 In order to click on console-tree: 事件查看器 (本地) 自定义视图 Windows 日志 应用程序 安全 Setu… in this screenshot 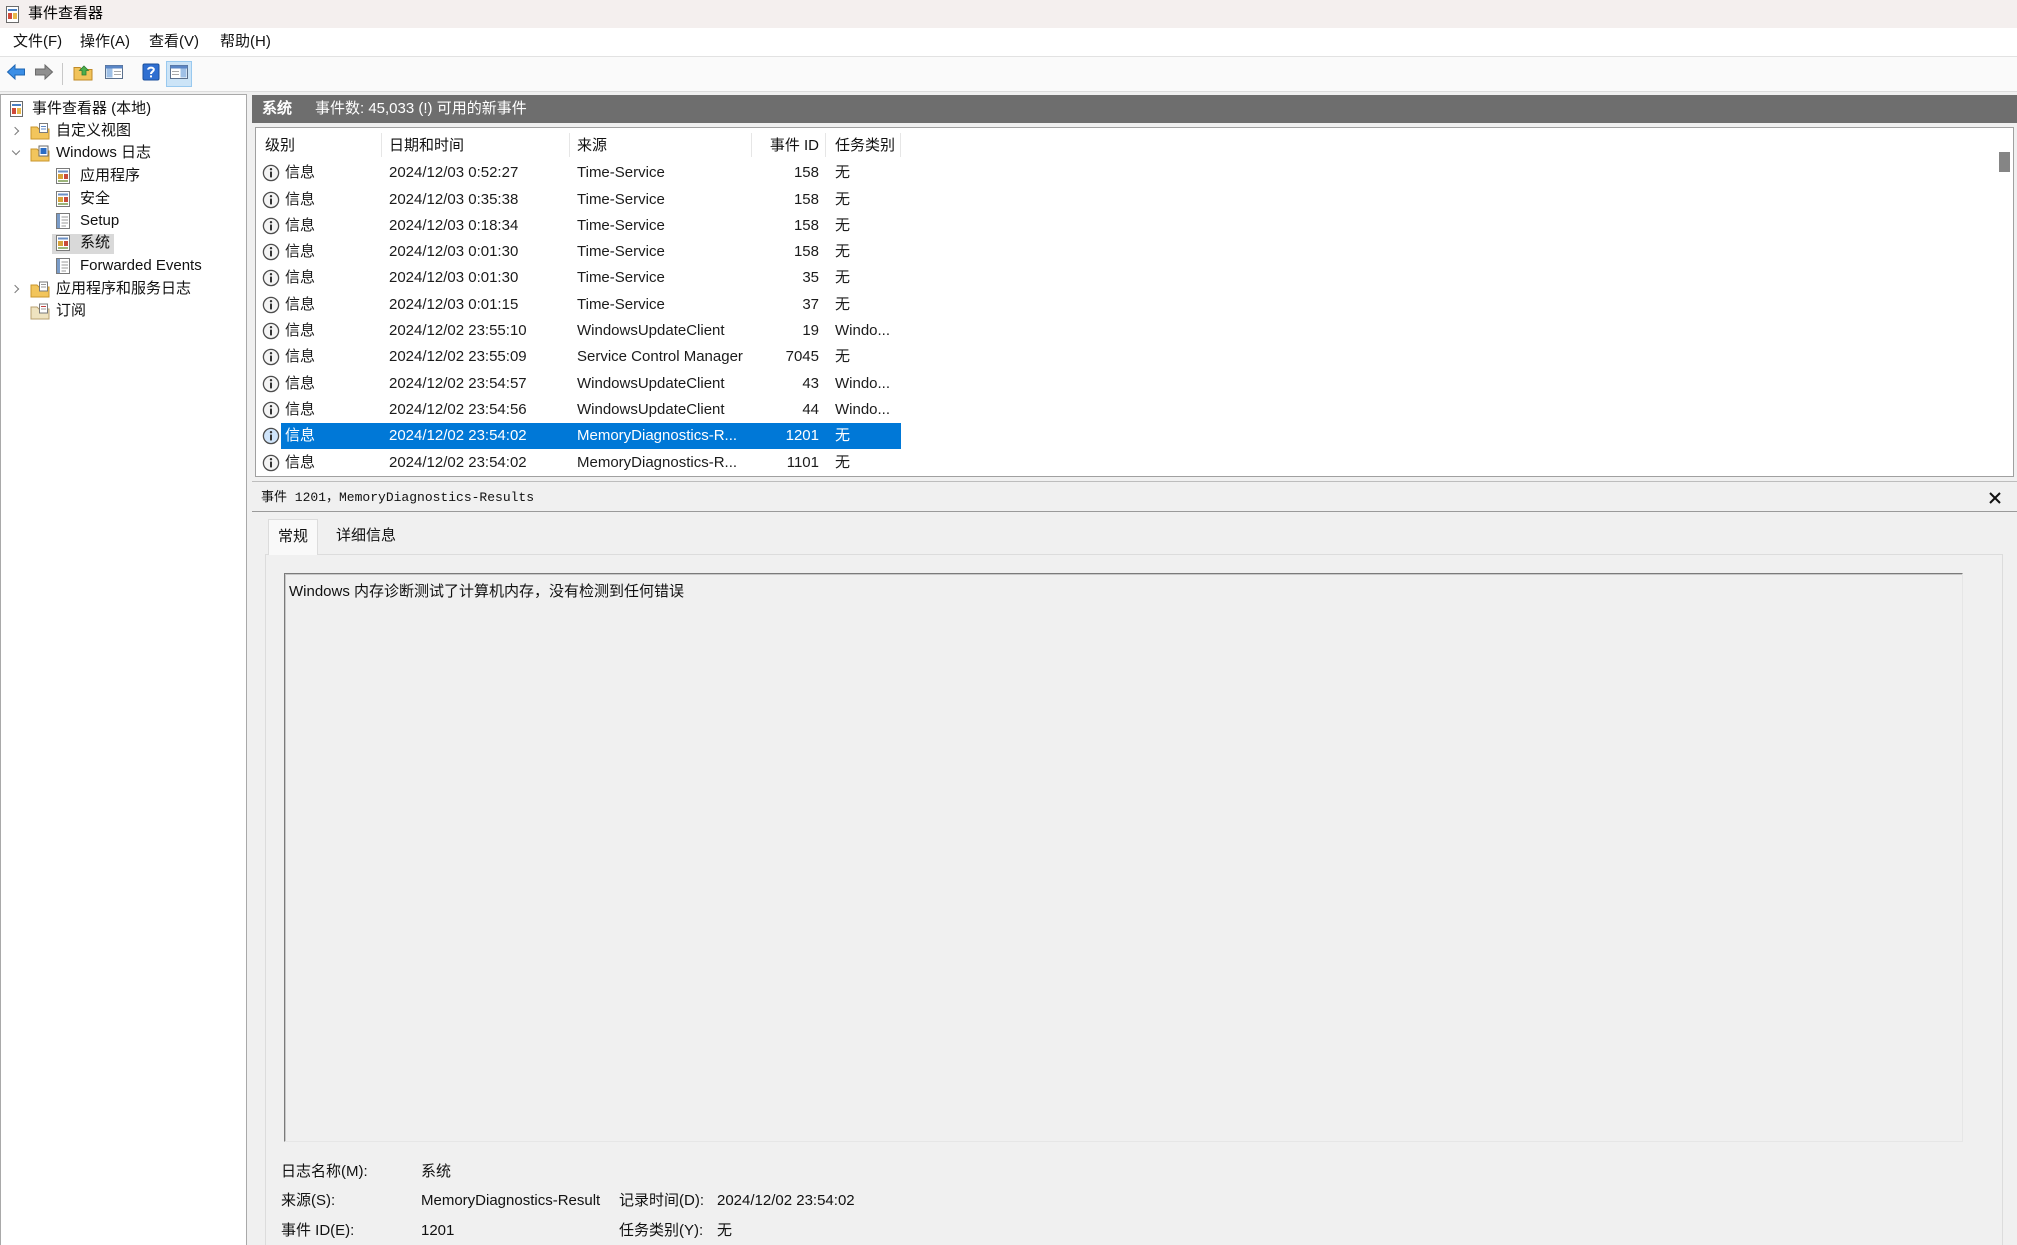, I will do `click(123, 669)`.